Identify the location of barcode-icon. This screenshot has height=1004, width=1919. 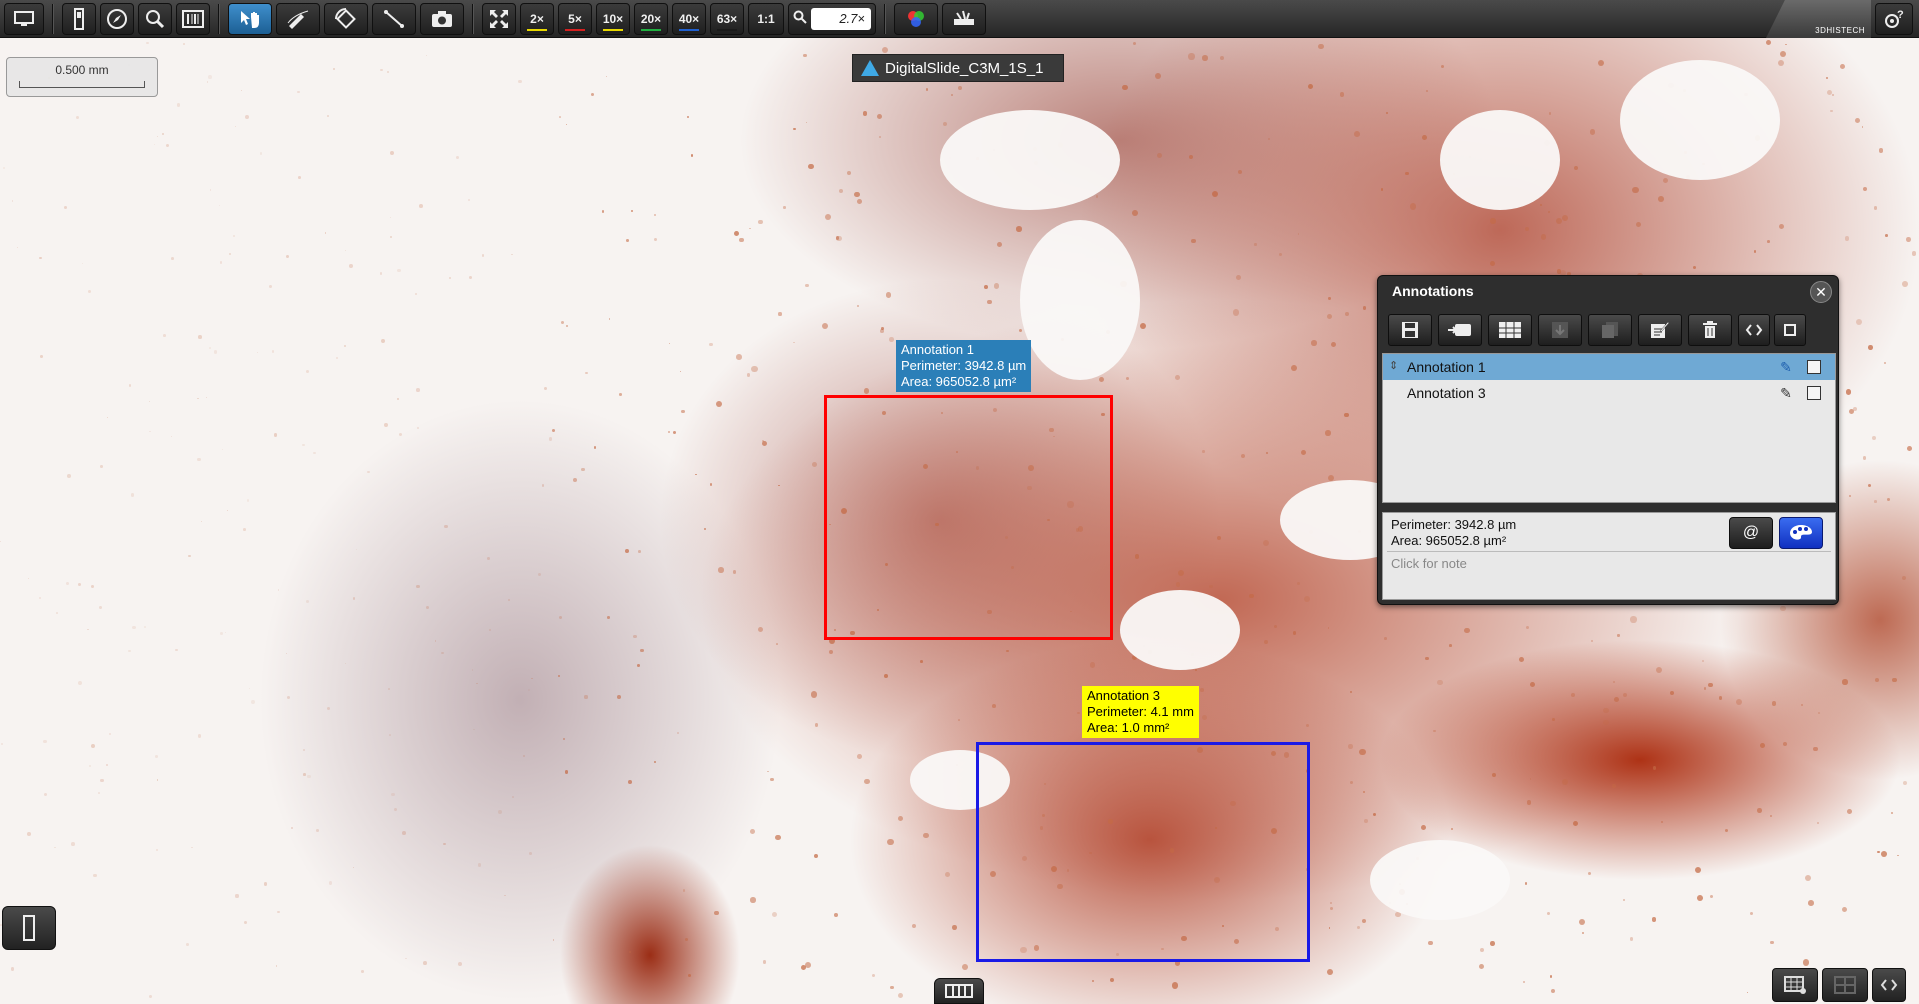
(193, 18).